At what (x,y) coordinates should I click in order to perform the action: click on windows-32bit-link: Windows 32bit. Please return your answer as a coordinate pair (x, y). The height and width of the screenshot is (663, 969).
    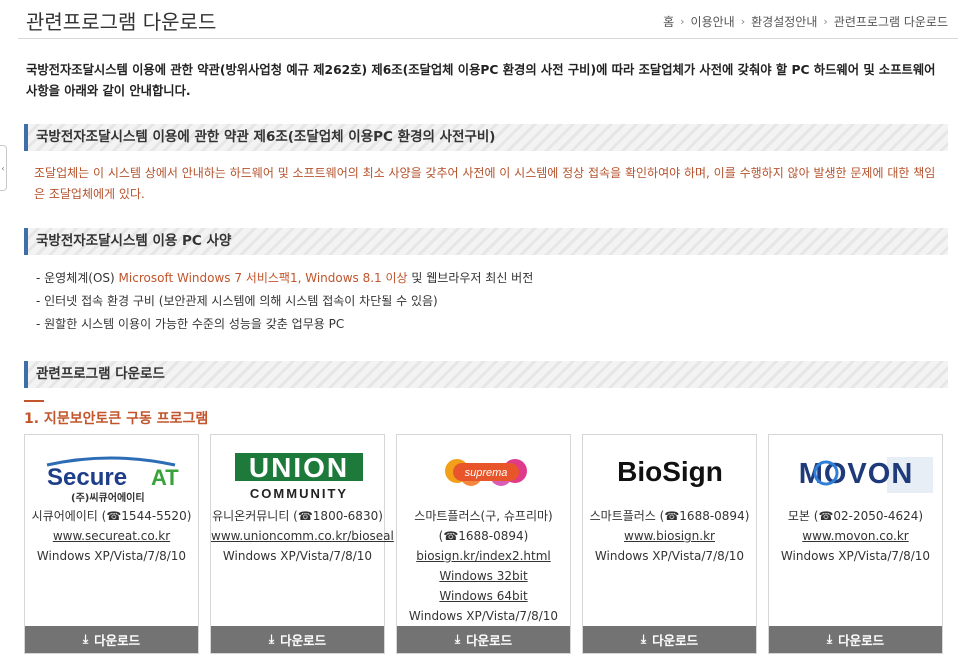
    Looking at the image, I should click on (483, 576).